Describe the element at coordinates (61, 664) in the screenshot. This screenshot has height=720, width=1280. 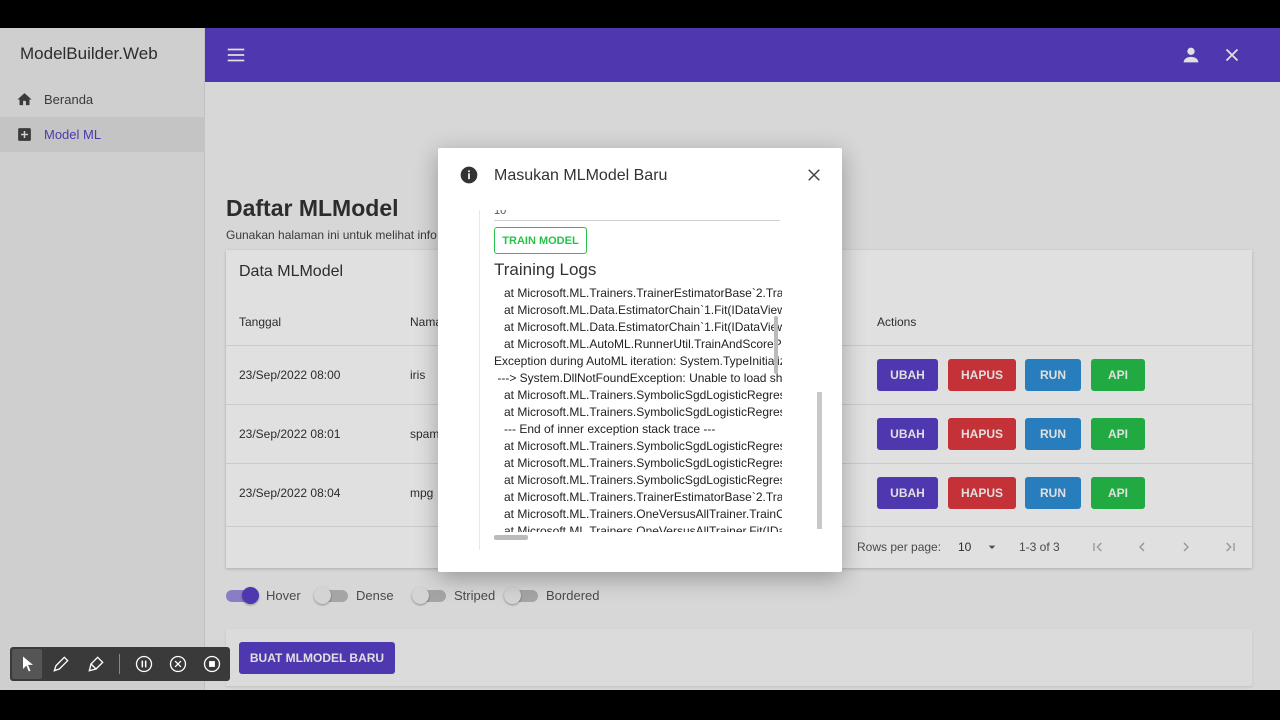
I see `pencil-icon` at that location.